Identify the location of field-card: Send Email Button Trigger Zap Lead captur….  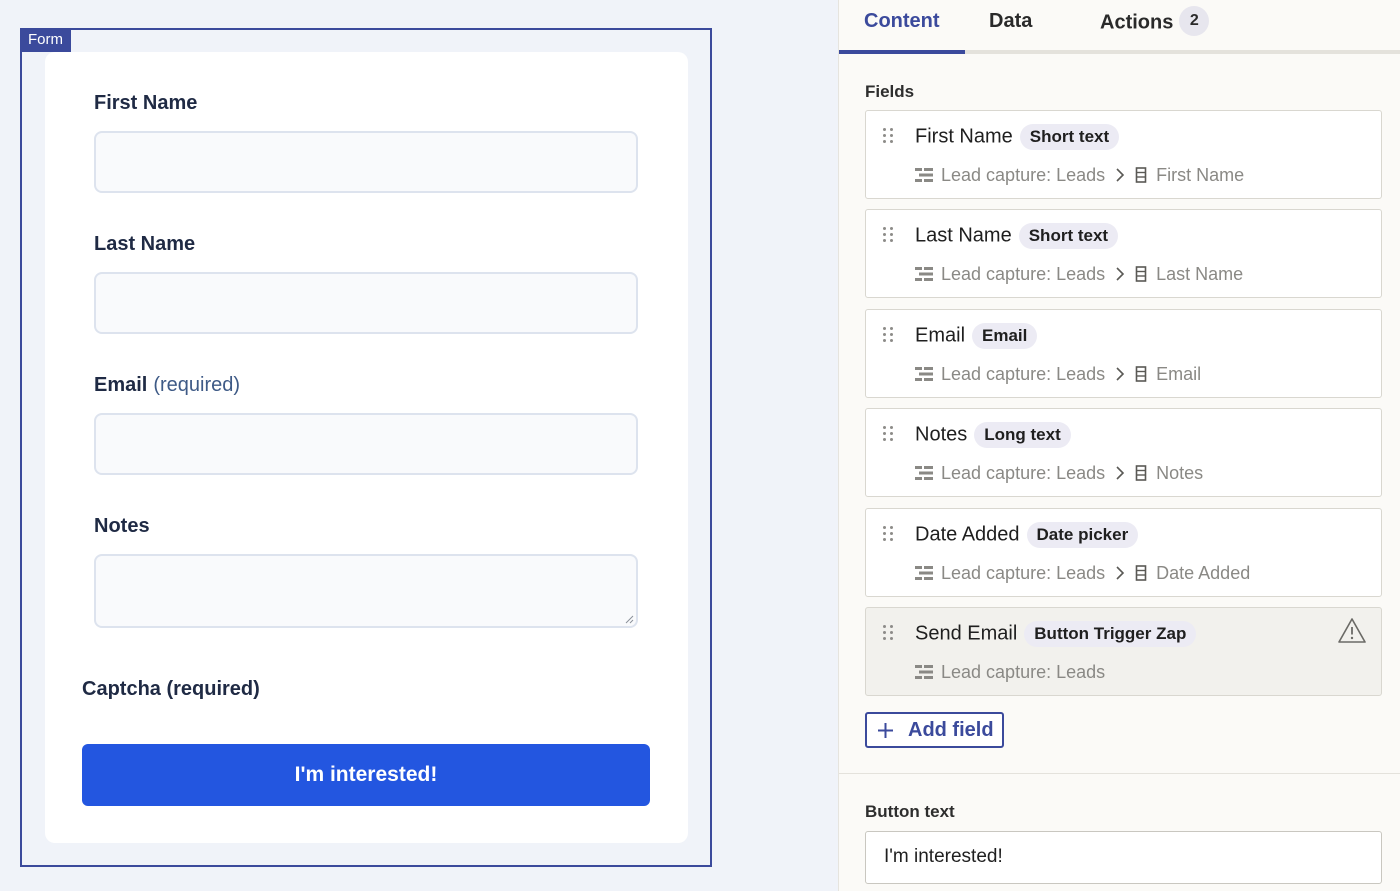
(1123, 651).